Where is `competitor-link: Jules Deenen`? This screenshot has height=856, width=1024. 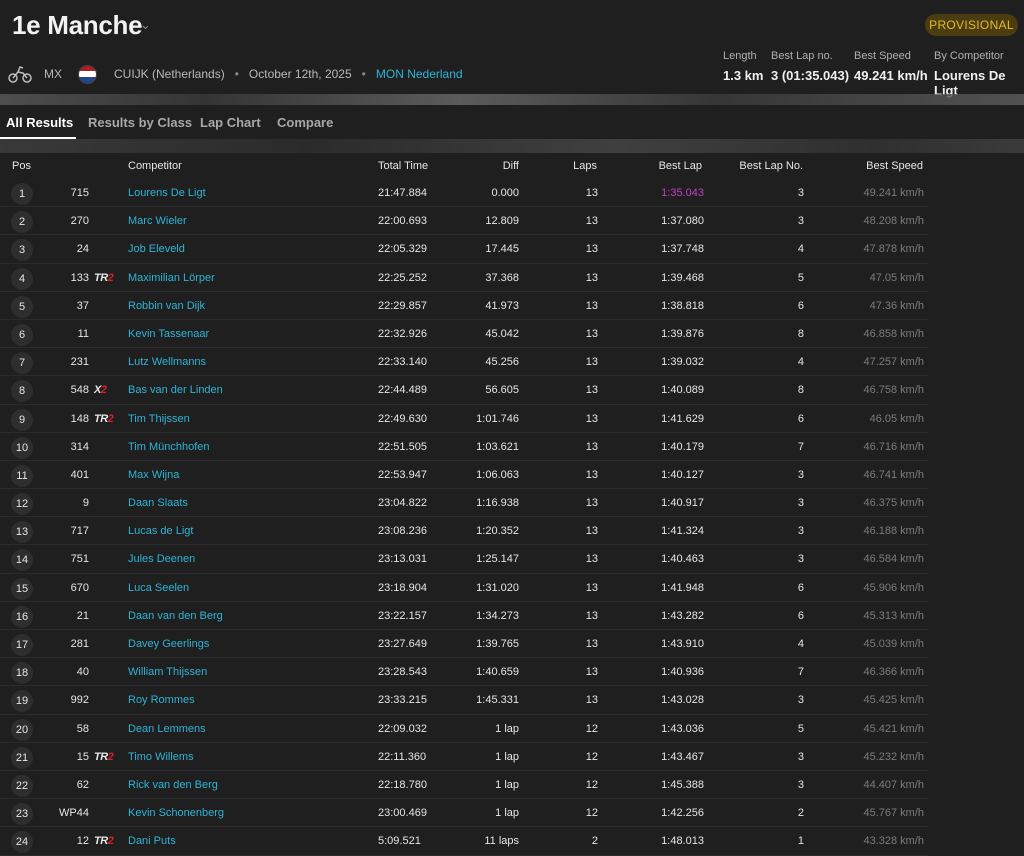
competitor-link: Jules Deenen is located at coordinates (161, 559).